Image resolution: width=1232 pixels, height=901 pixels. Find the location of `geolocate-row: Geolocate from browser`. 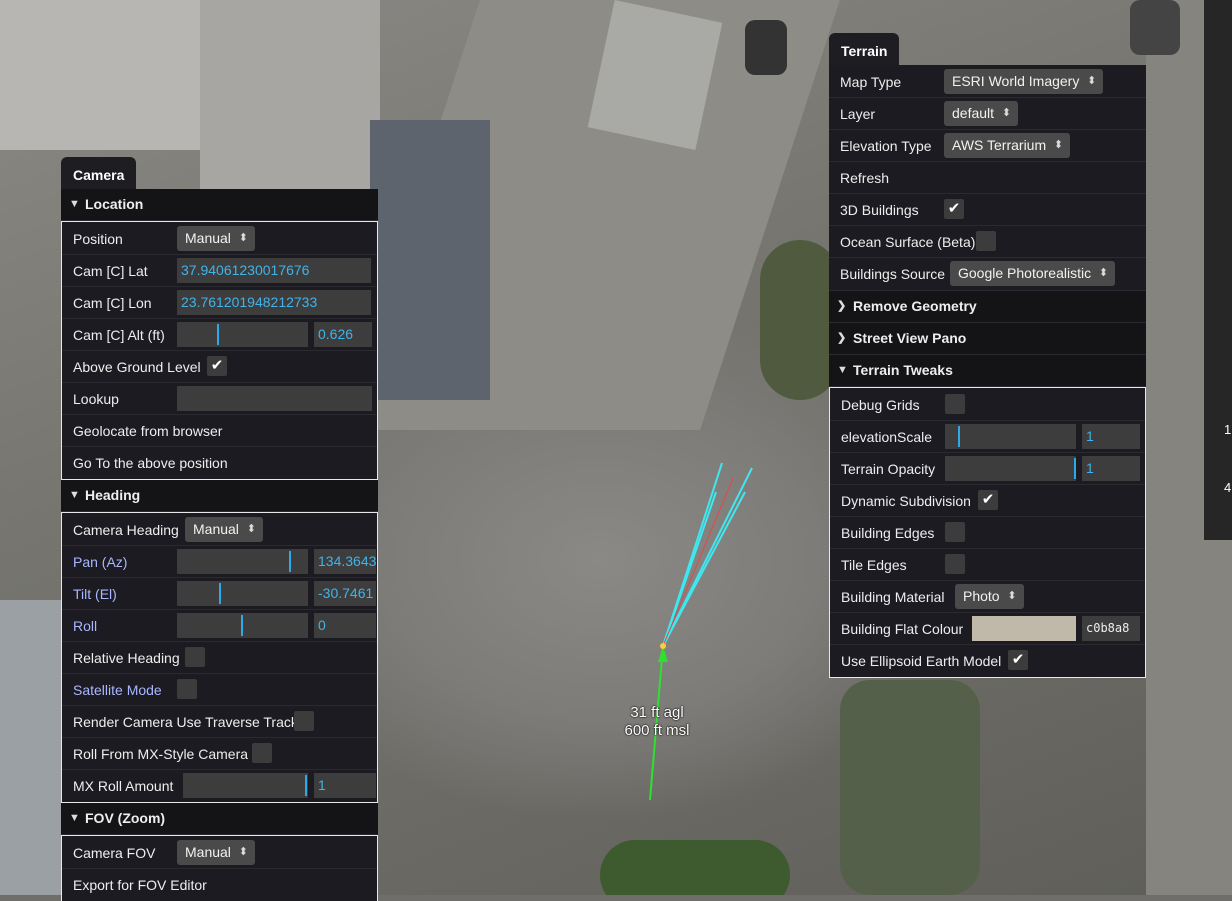

geolocate-row: Geolocate from browser is located at coordinates (219, 430).